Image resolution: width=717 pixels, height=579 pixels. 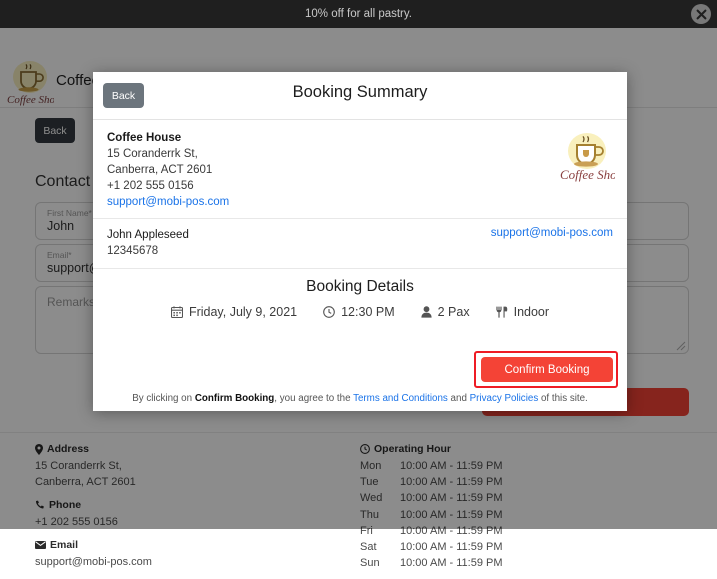 I want to click on merchant-logo-icon: Coffee Shop, so click(x=587, y=156).